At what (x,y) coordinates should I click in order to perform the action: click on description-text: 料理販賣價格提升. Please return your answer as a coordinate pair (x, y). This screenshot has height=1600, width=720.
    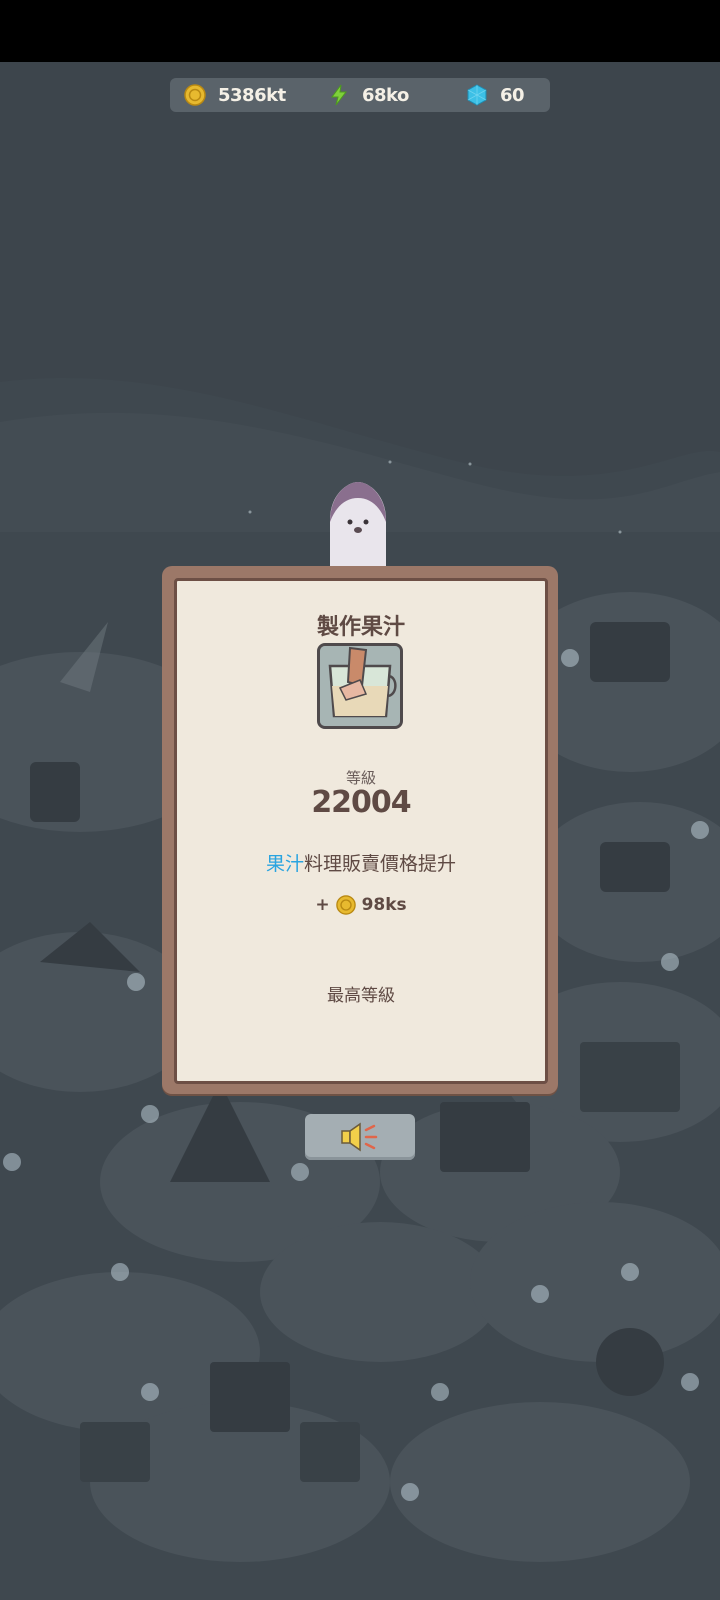
    Looking at the image, I should click on (380, 864).